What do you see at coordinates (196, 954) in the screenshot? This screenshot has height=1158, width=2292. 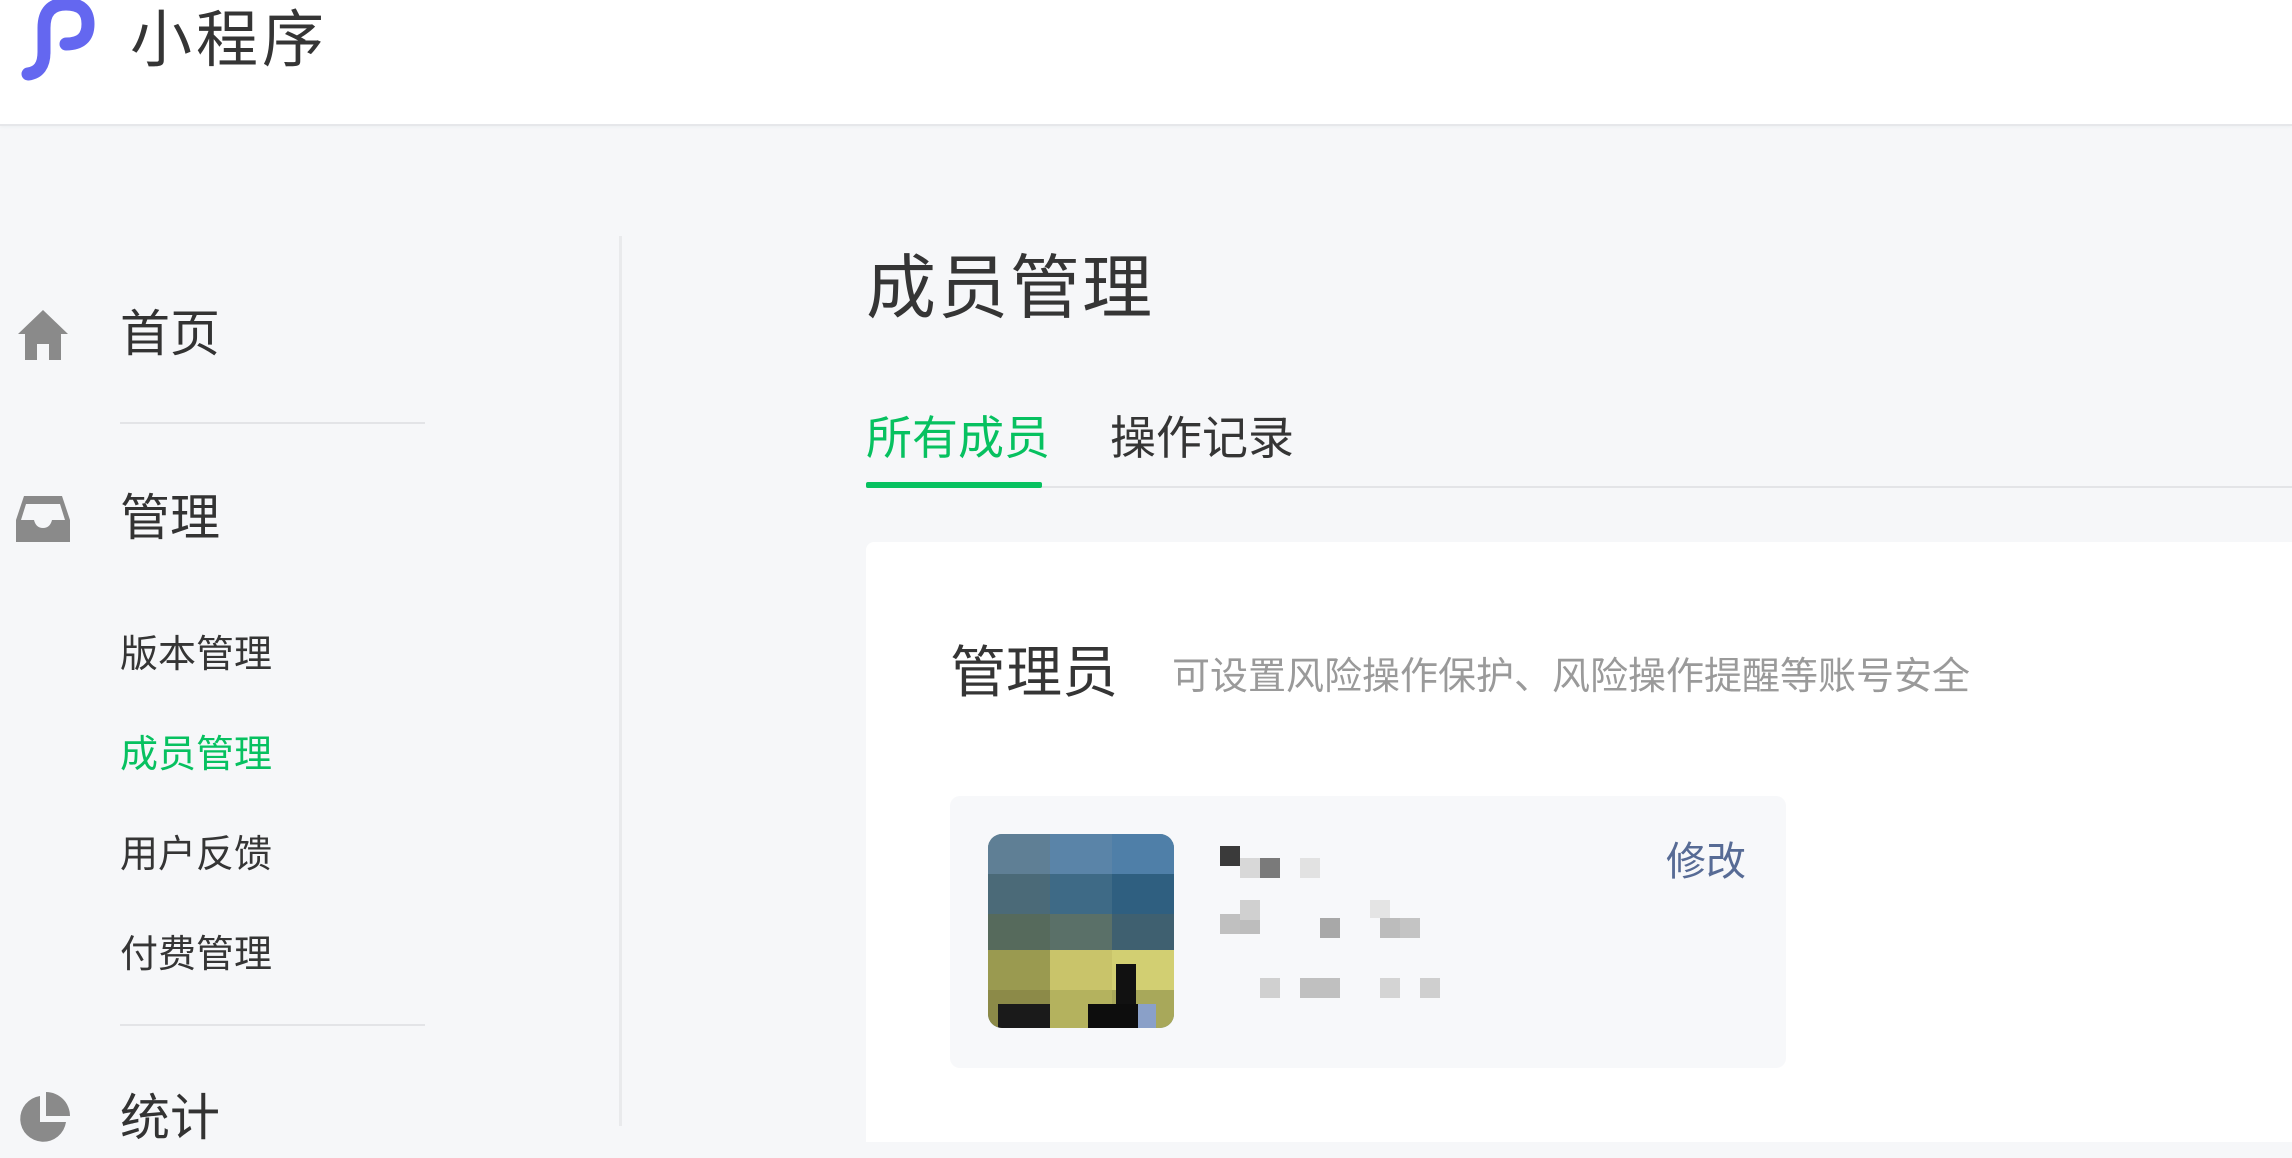 I see `sidebar-item-payment-management: 付费管理` at bounding box center [196, 954].